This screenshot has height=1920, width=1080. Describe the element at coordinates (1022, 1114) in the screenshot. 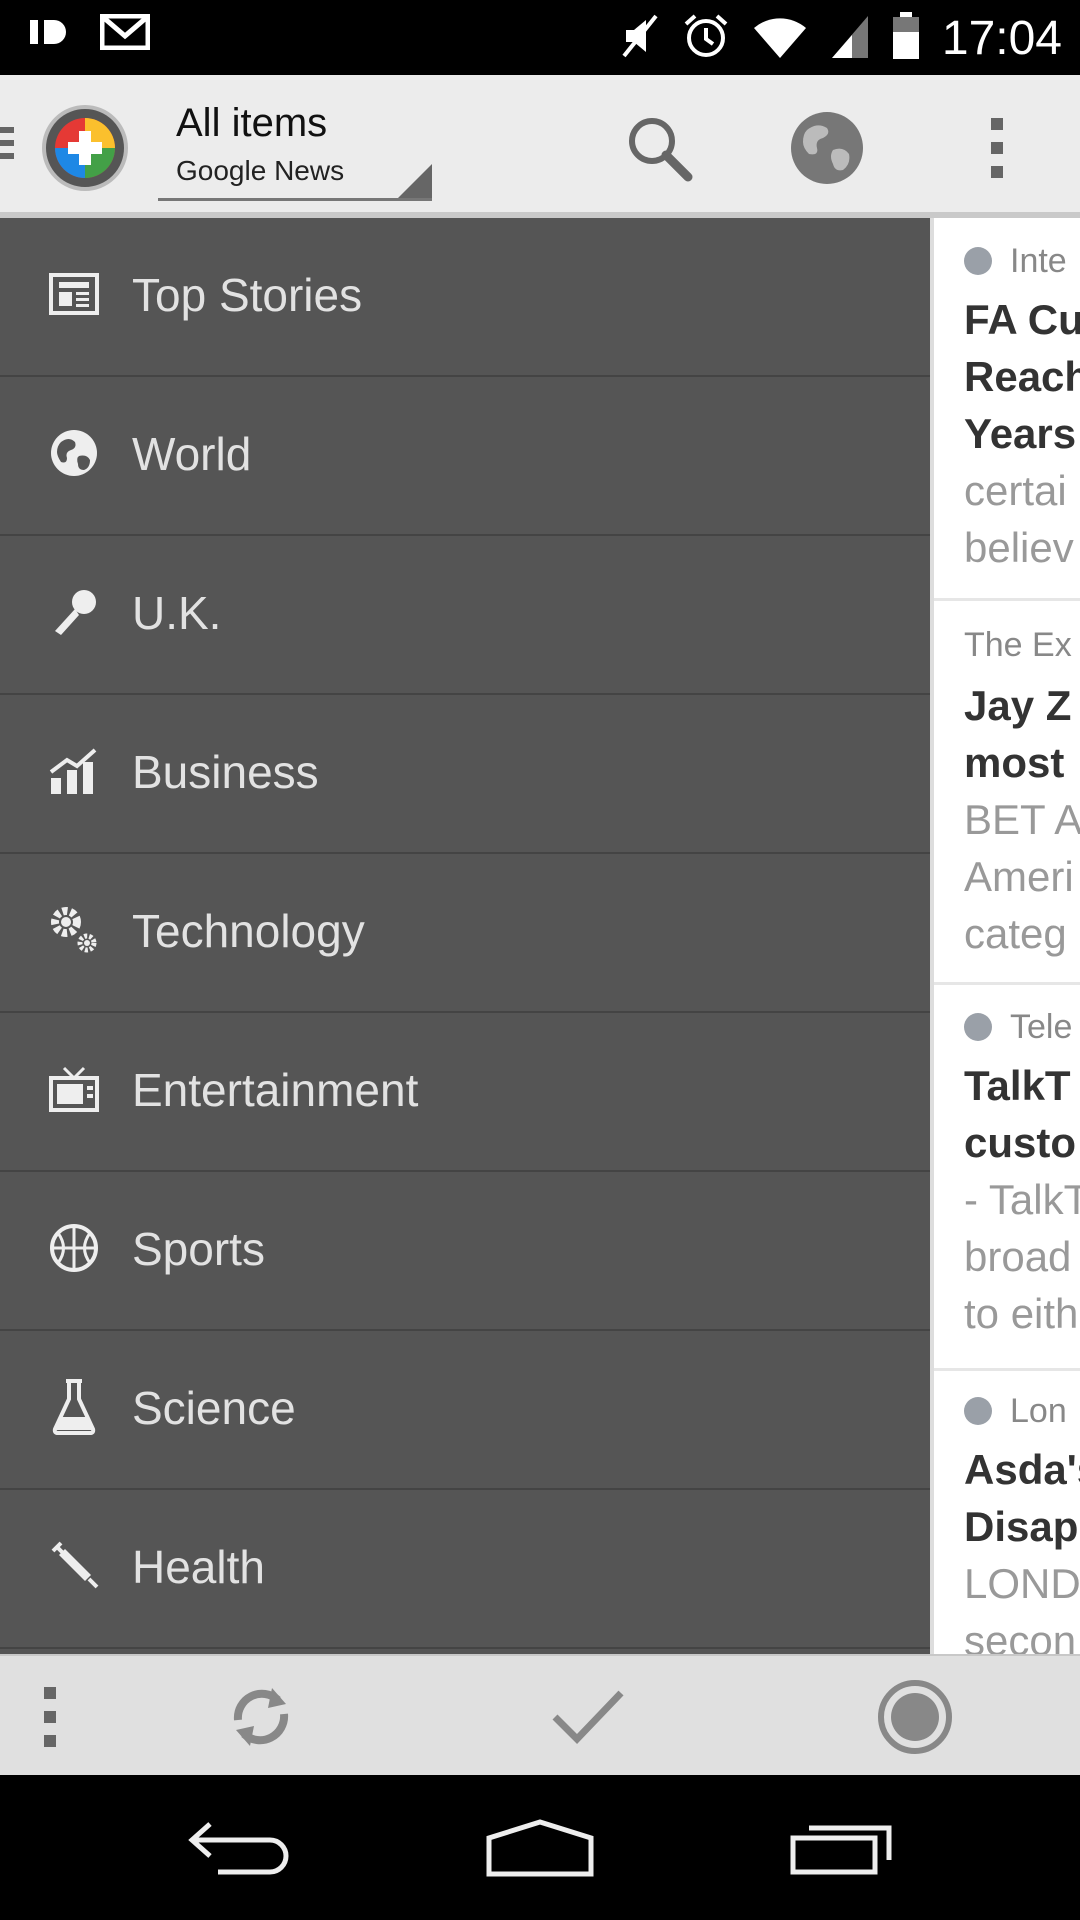

I see `article-headline: TalkT custo` at that location.